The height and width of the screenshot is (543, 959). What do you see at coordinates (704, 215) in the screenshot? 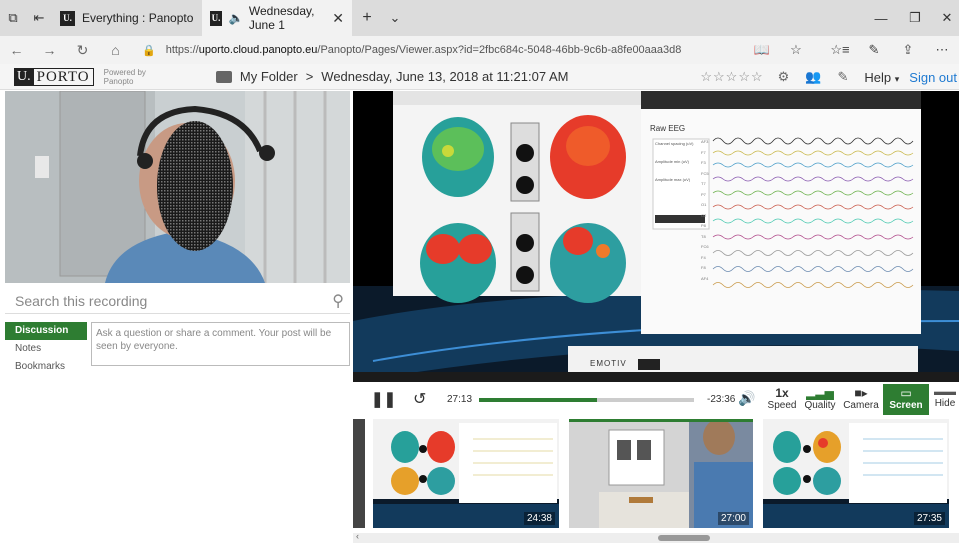
I see `eeg-channel-label: O2` at bounding box center [704, 215].